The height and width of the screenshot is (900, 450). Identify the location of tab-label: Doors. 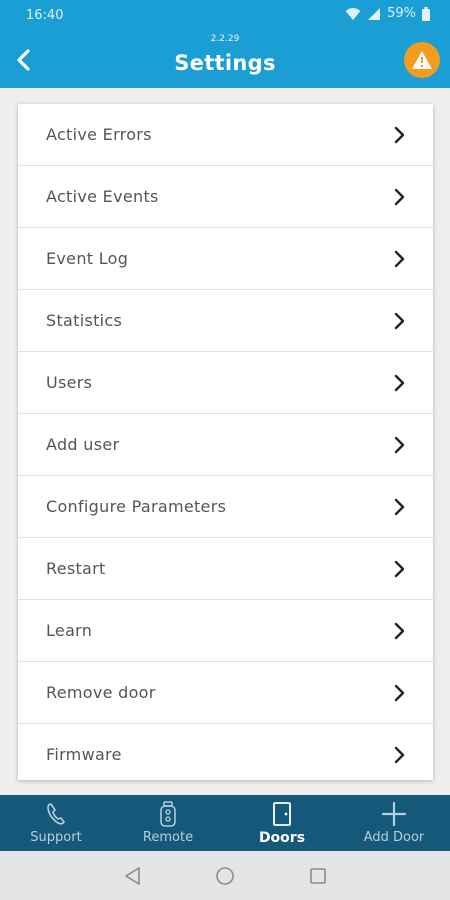
(282, 838).